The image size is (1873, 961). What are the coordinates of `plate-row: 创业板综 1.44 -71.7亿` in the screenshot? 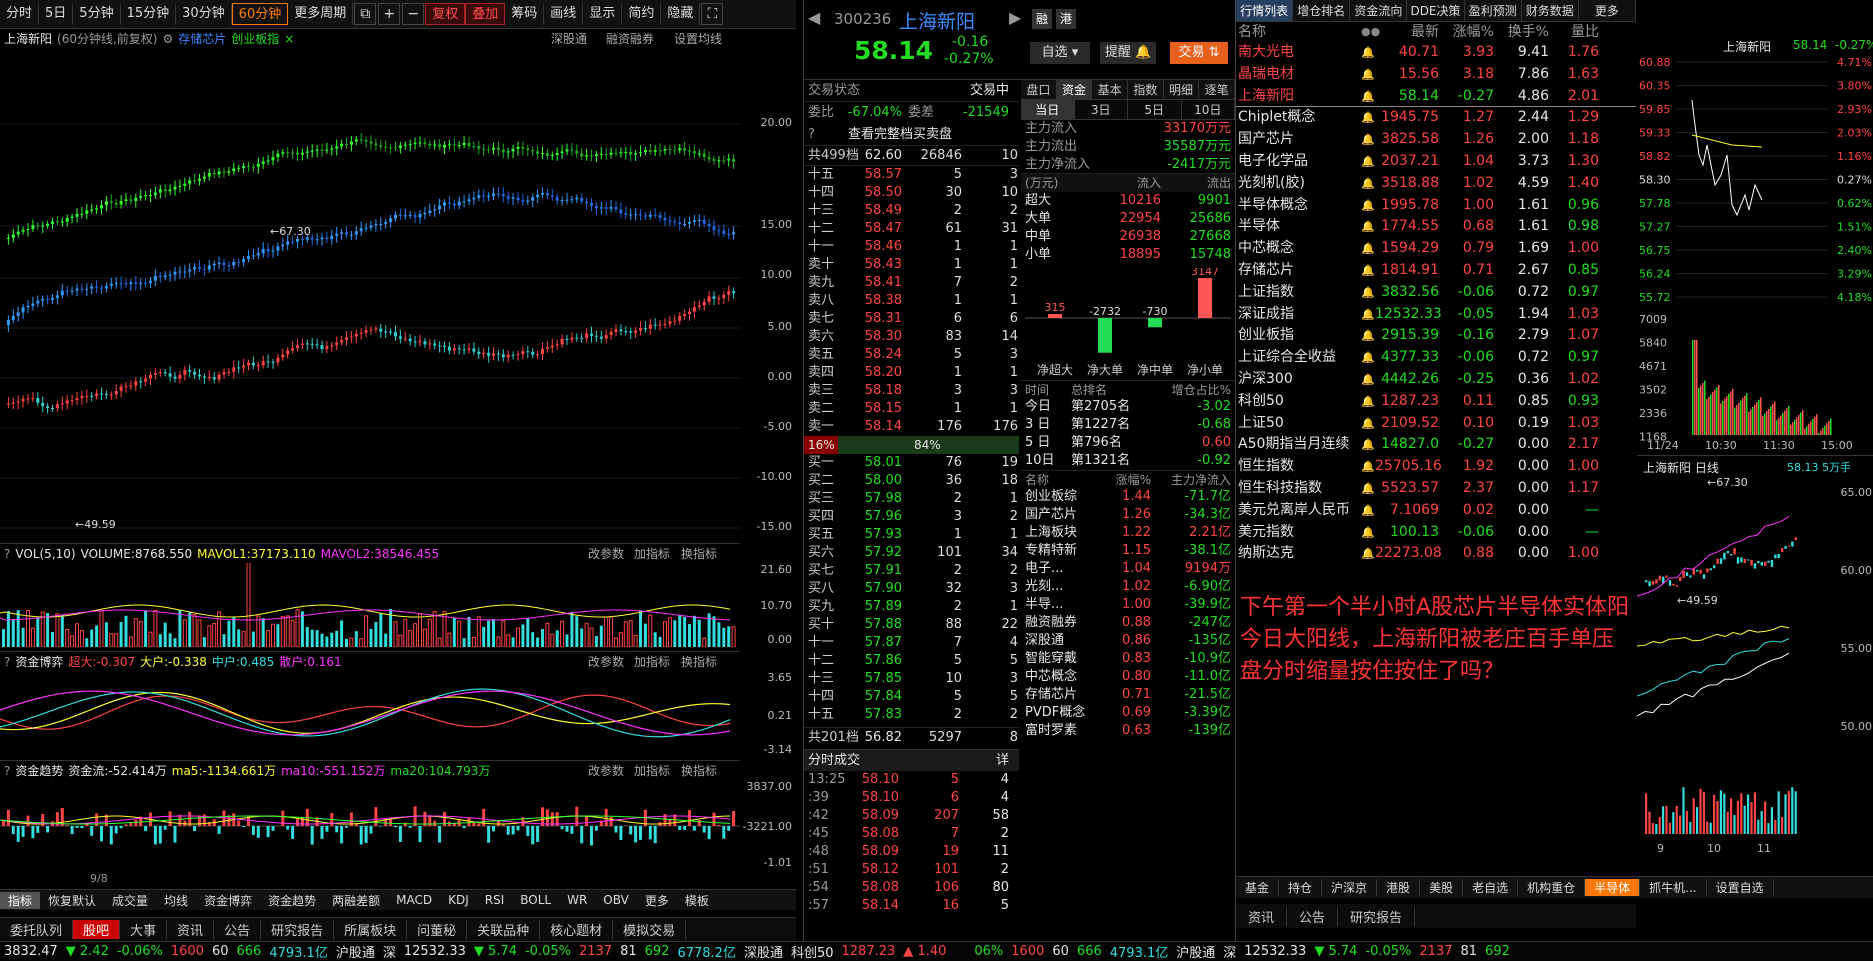 It's located at (1128, 497).